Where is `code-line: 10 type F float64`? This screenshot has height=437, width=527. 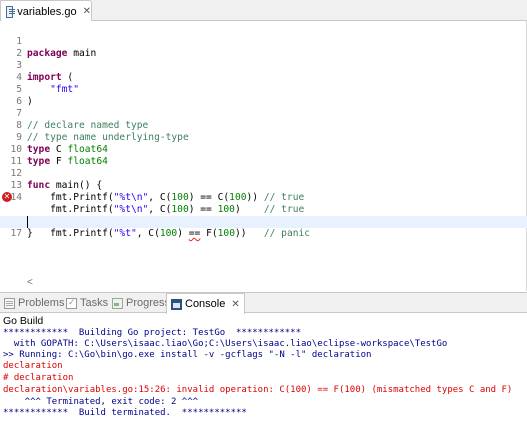
code-line: 10 type F float64 is located at coordinates (263, 149).